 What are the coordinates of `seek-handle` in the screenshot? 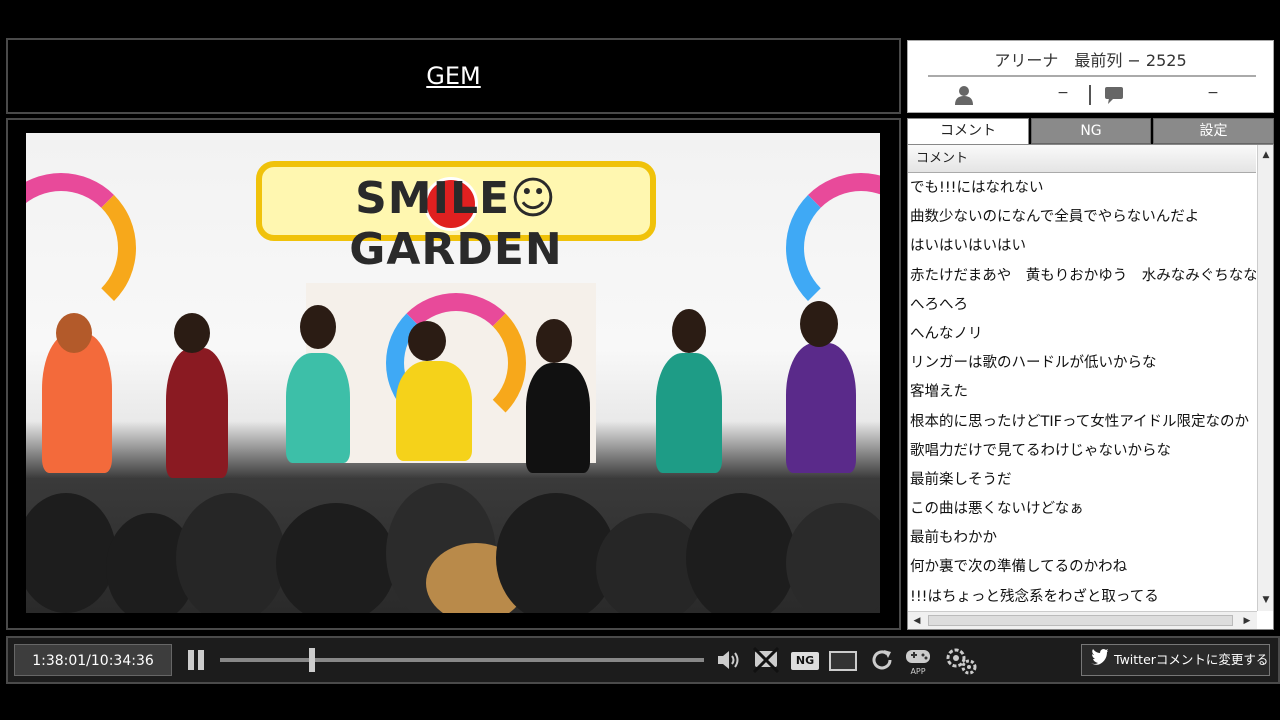 It's located at (311, 660).